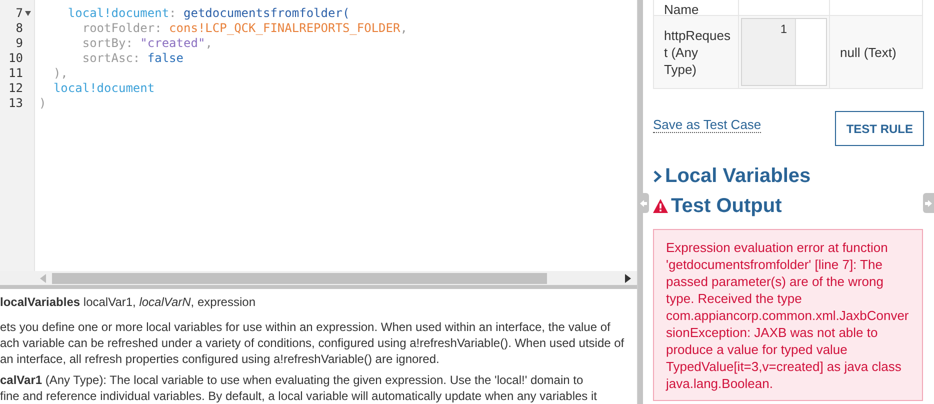 This screenshot has width=934, height=404. What do you see at coordinates (43, 278) in the screenshot?
I see `scroll-left-arrow-icon` at bounding box center [43, 278].